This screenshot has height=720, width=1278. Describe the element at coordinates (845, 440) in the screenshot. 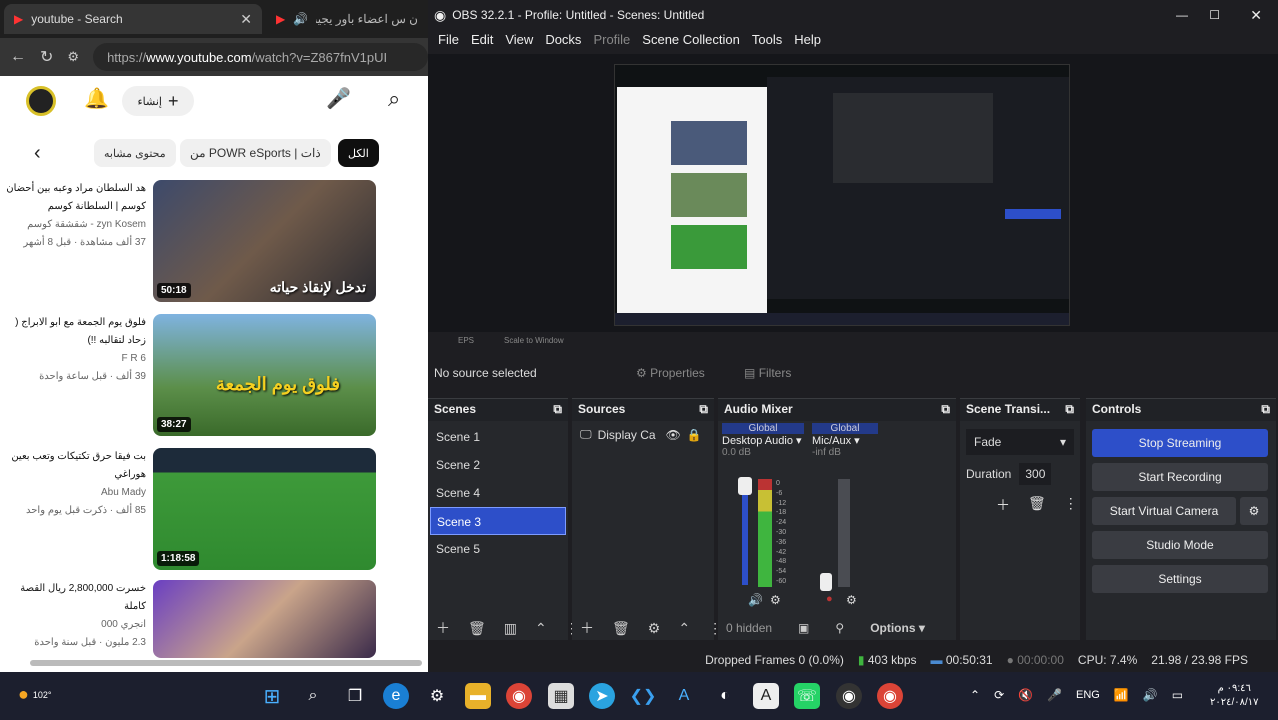

I see `channel-name: Mic/Aux ▾` at that location.